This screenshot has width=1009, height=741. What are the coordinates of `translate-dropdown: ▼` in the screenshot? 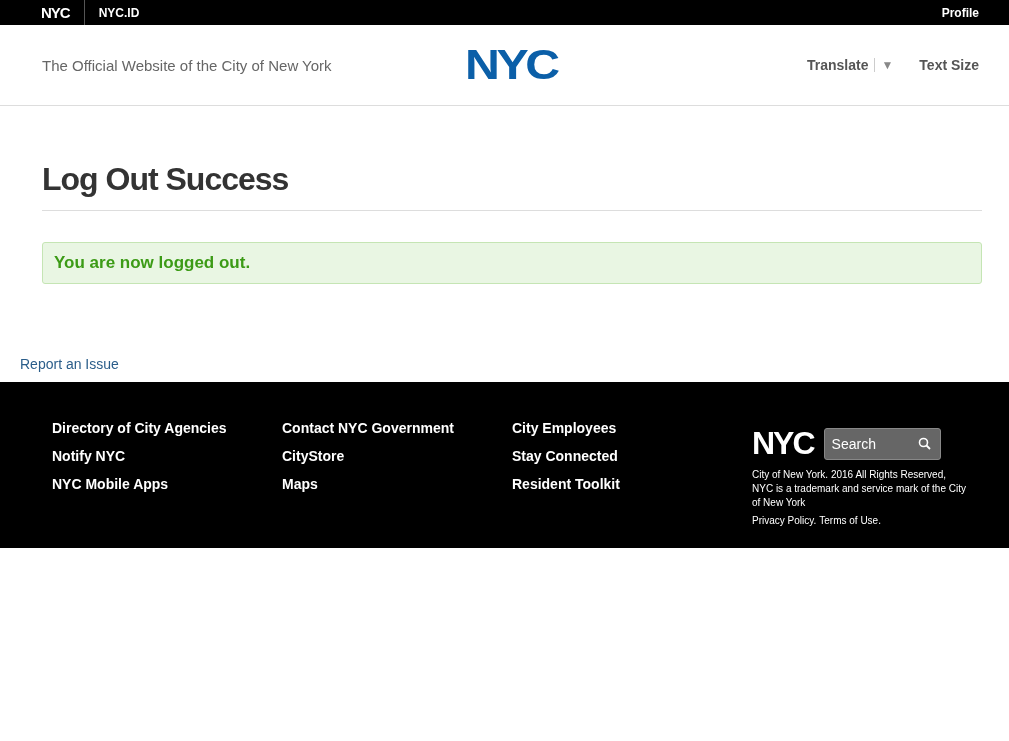 It's located at (884, 65).